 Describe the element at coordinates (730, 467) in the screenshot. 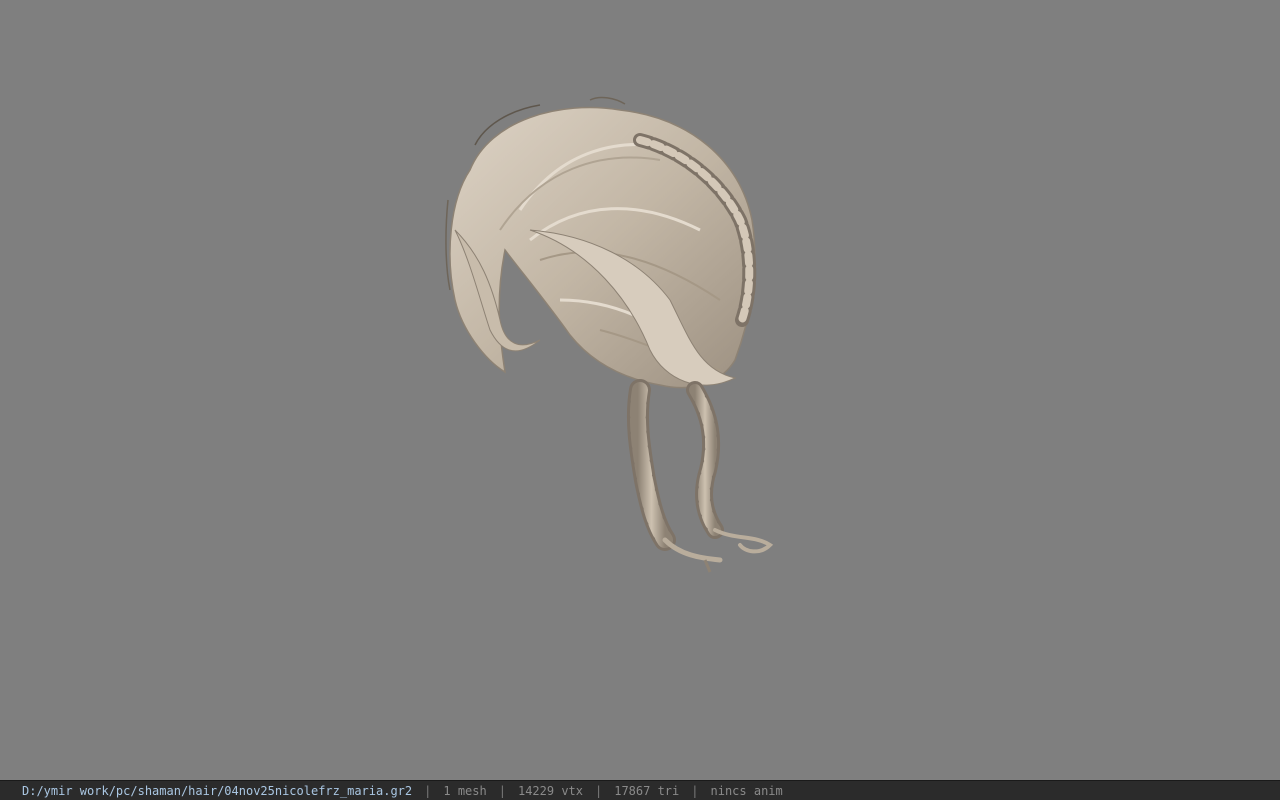

I see `right-braid` at that location.